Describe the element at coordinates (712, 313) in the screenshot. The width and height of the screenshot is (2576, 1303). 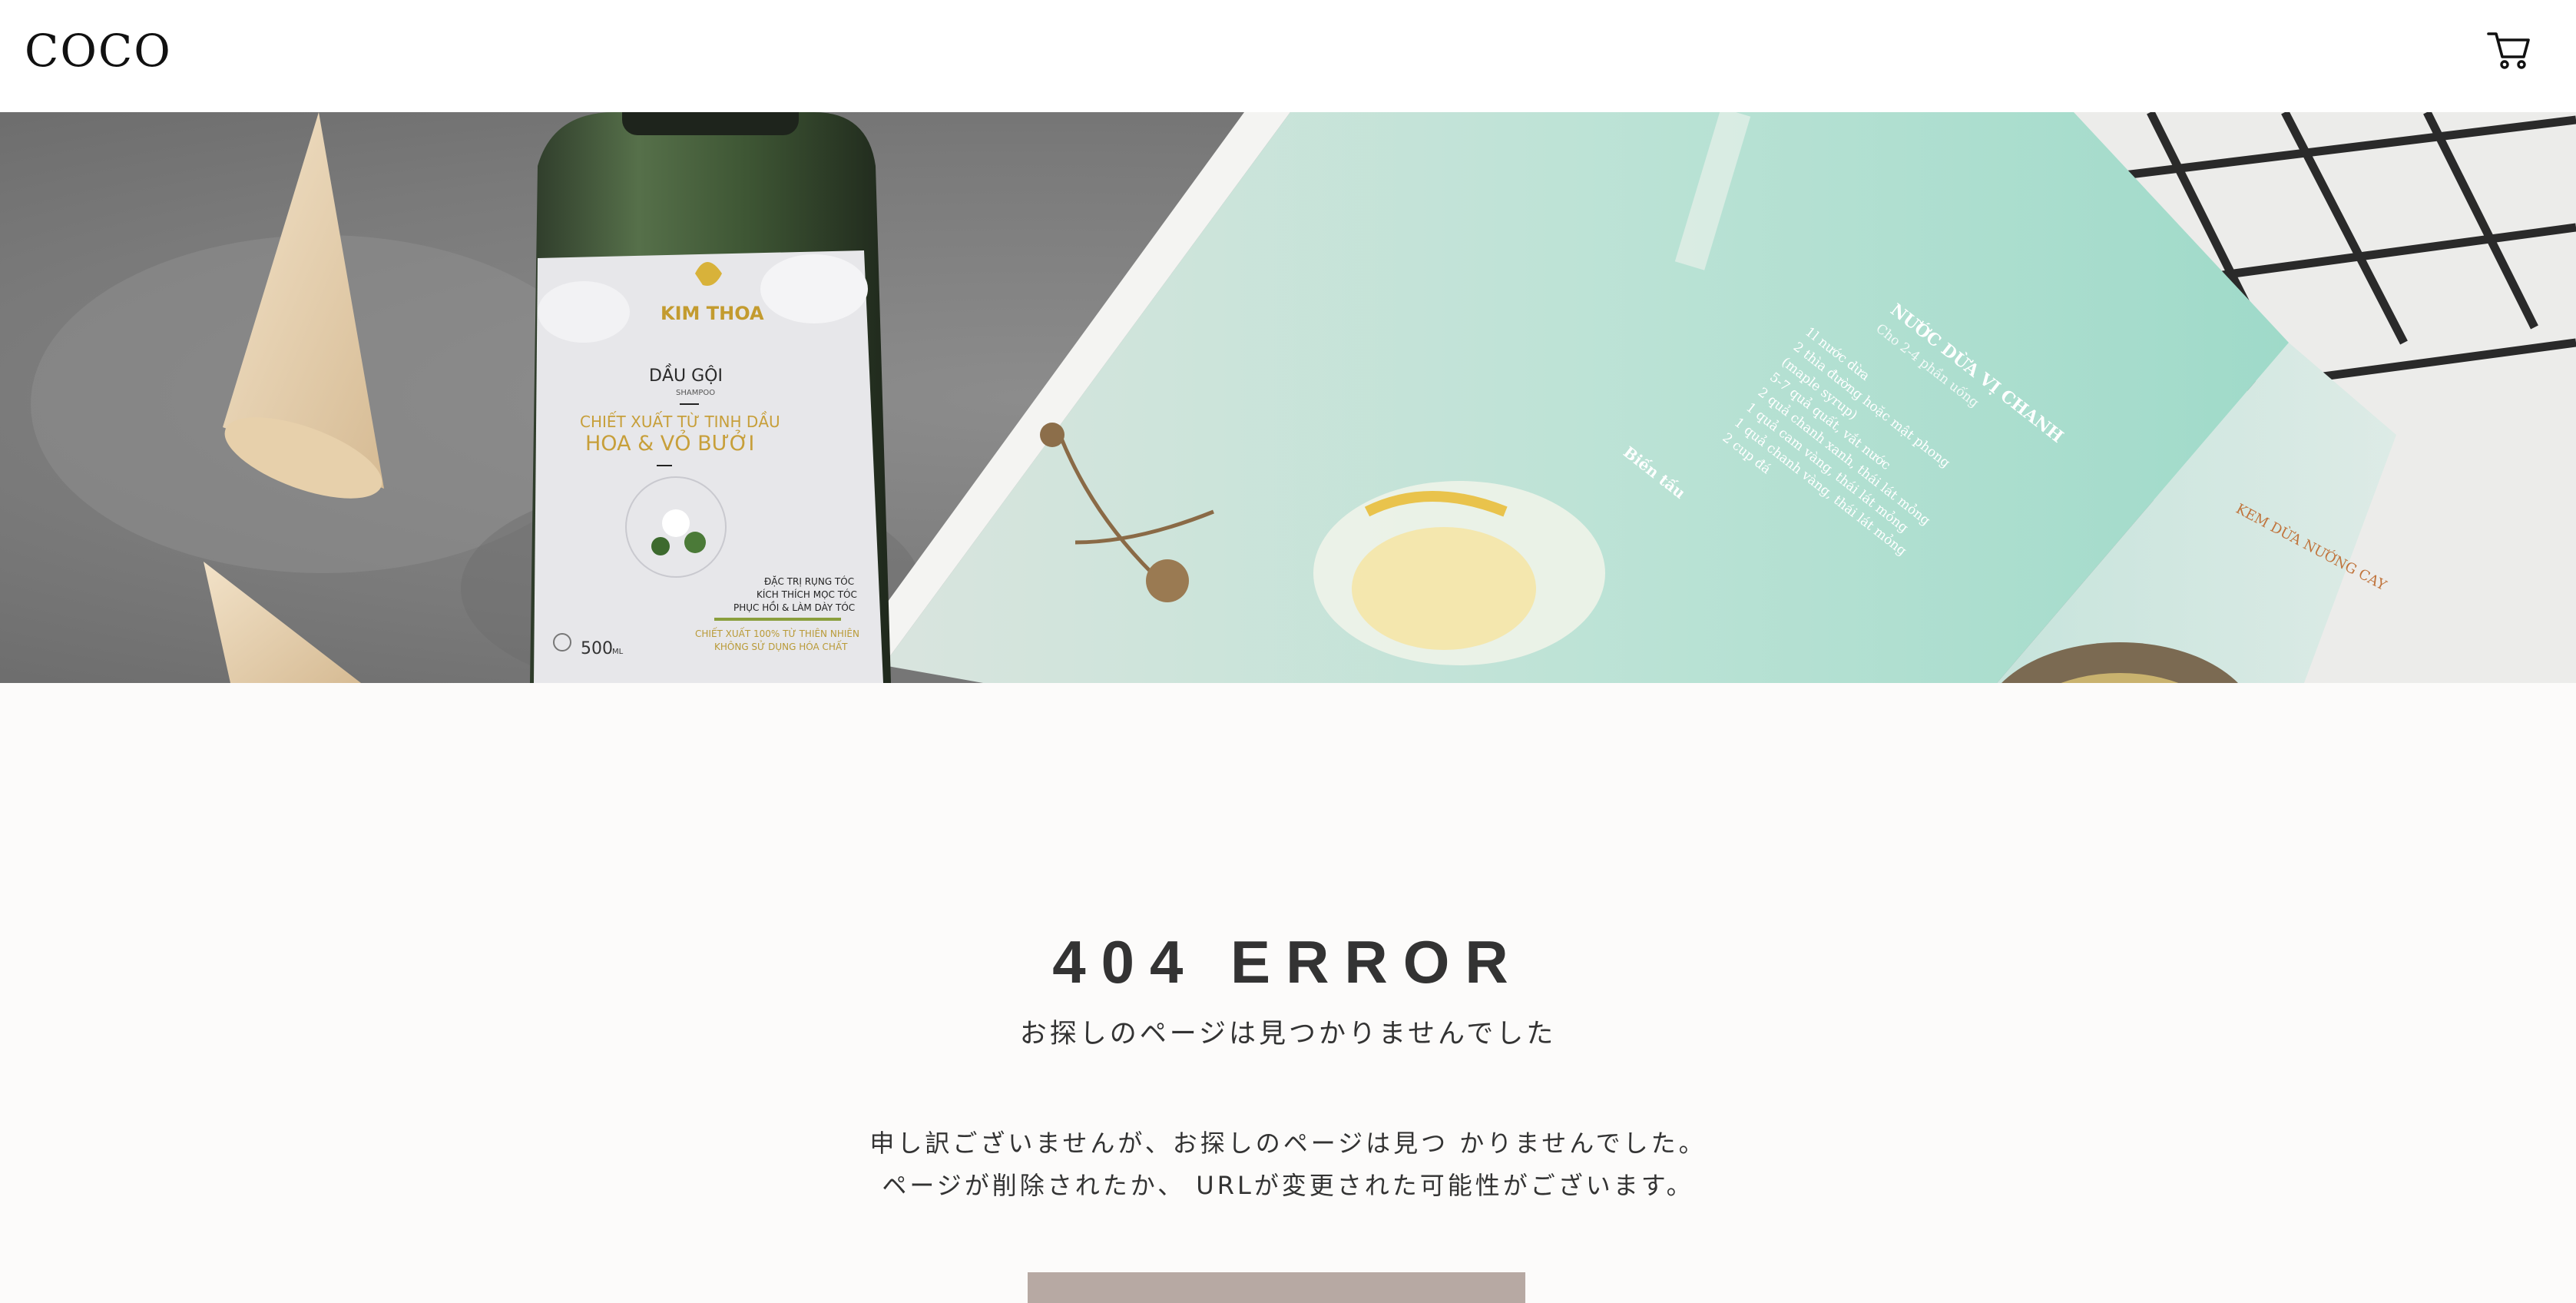
I see `bottle-brand: KIM THOA` at that location.